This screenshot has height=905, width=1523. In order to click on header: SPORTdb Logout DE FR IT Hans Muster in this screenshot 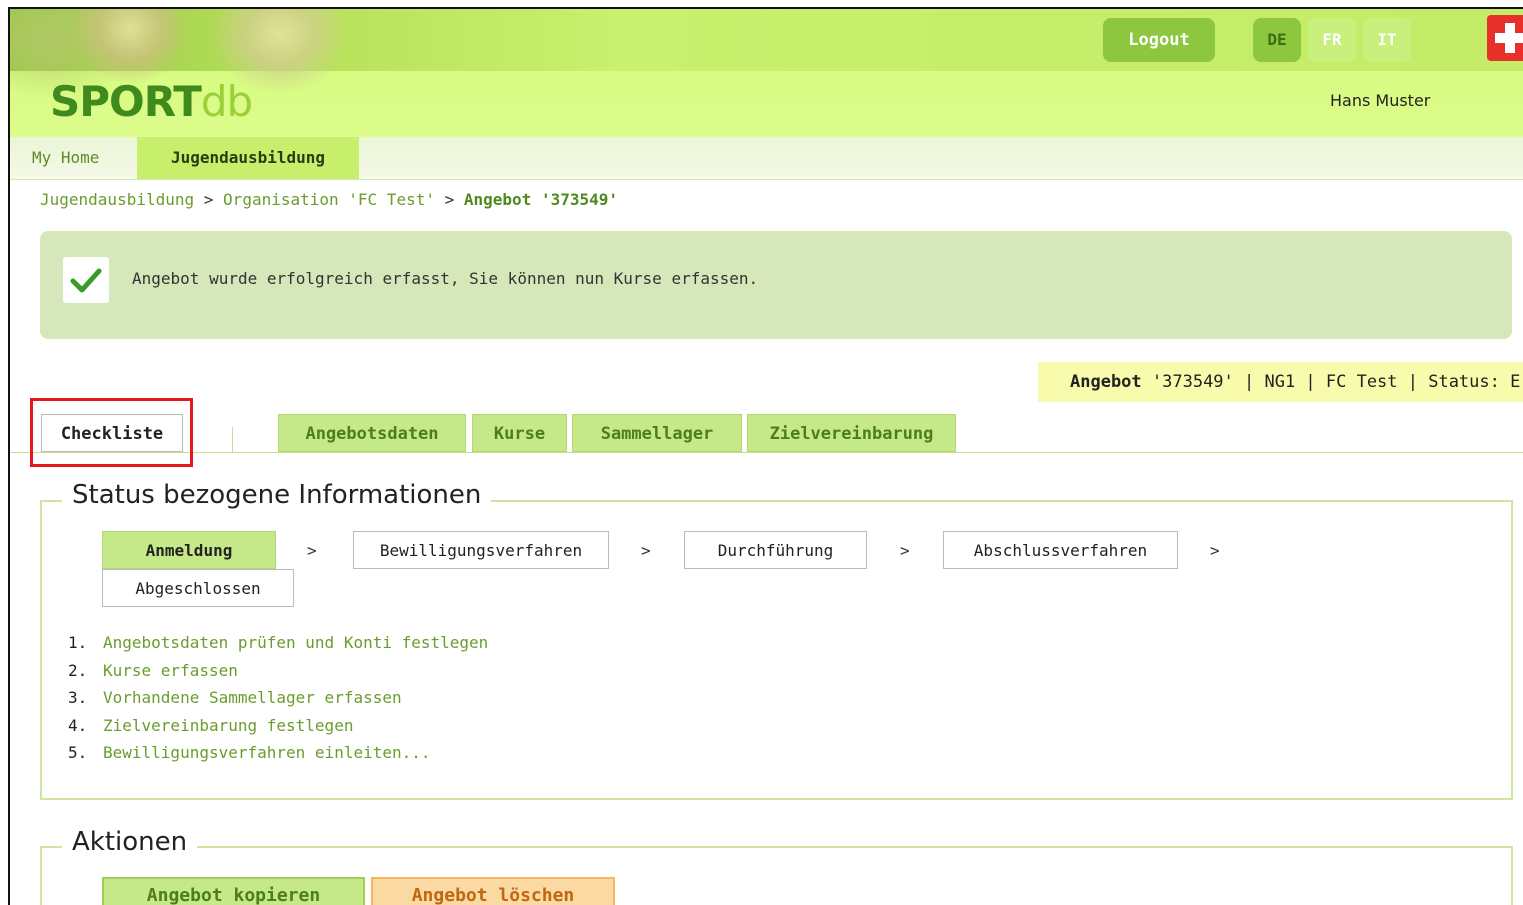, I will do `click(766, 73)`.